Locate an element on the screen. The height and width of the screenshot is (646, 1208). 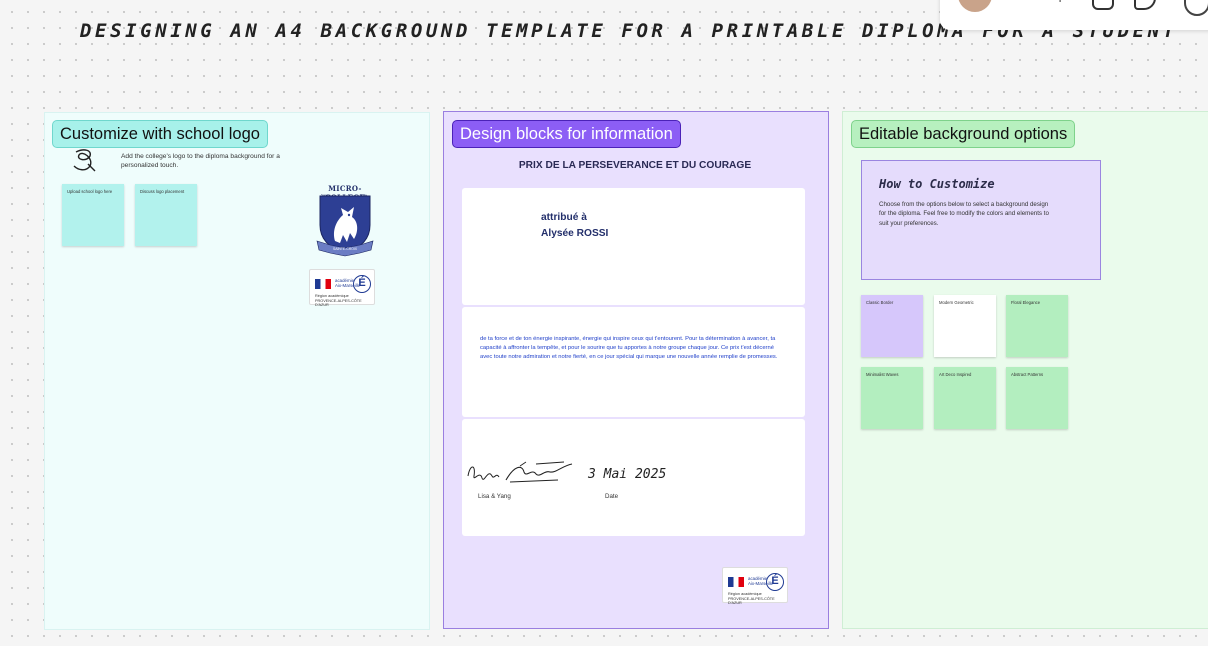
recipient-block is located at coordinates (633, 246).